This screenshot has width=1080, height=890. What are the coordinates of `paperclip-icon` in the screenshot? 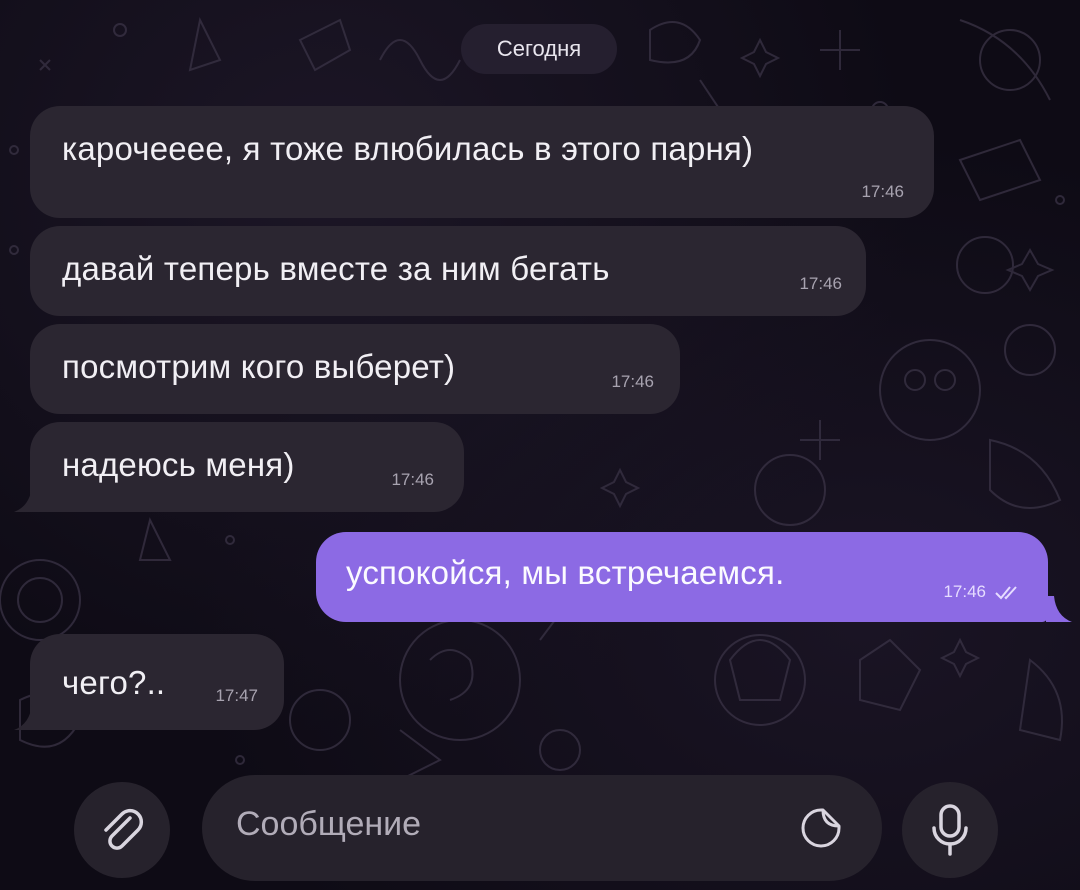 It's located at (124, 829).